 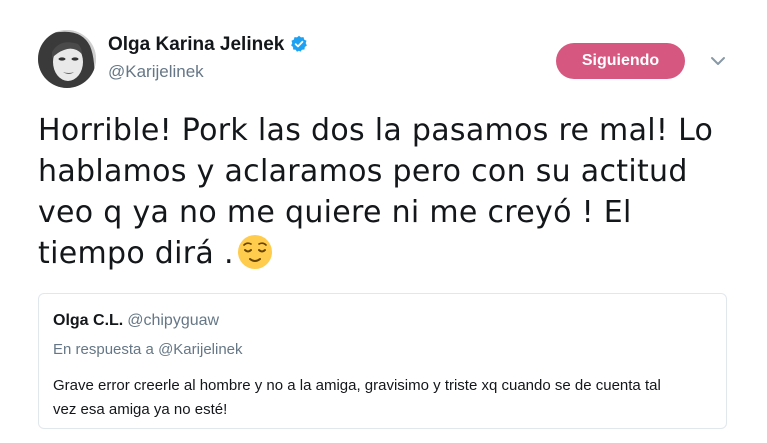 I want to click on reply-context: En respuesta a @Karijelinek, so click(x=148, y=349).